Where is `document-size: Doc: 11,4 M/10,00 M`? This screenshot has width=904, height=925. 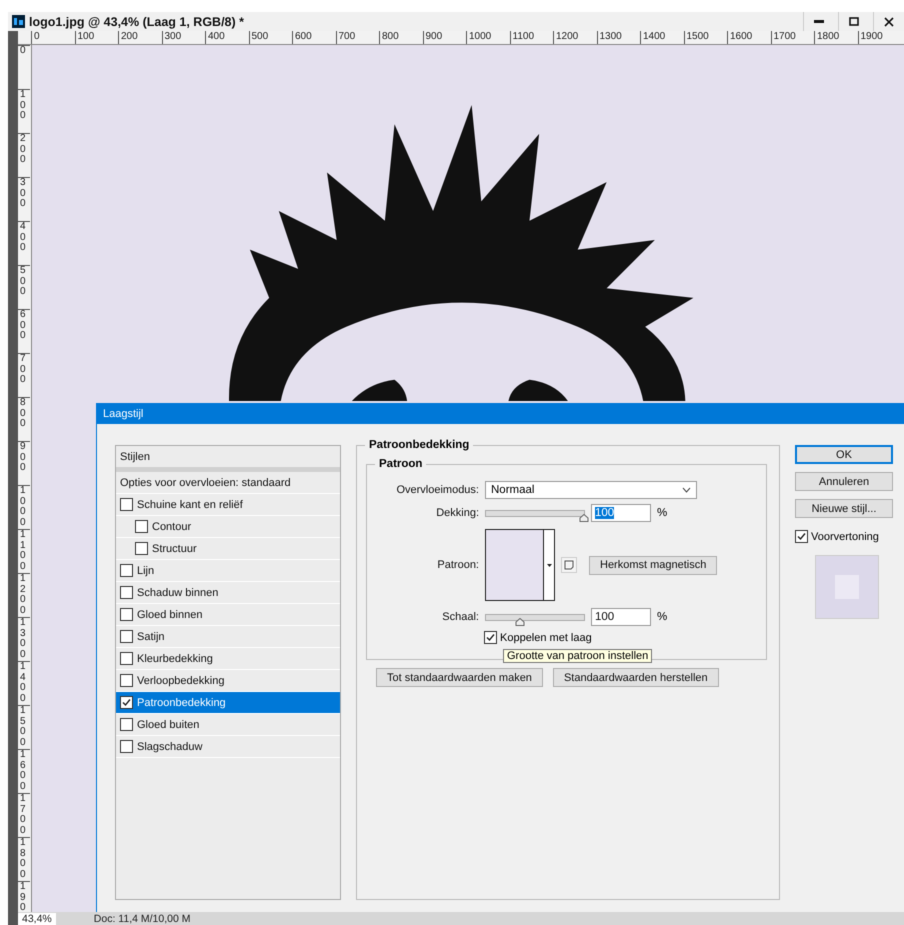
document-size: Doc: 11,4 M/10,00 M is located at coordinates (141, 918).